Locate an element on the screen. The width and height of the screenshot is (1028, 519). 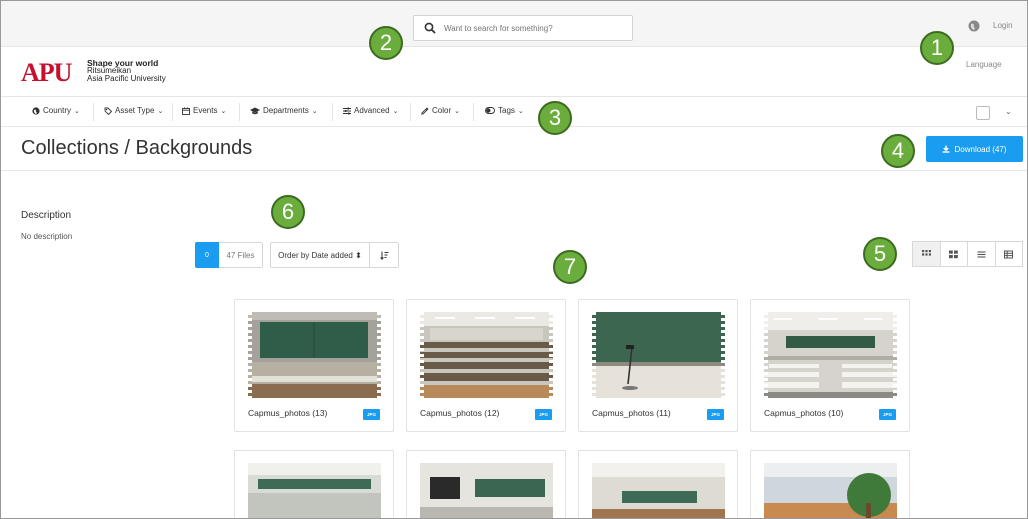
filter-country: Country ⌄ is located at coordinates (56, 110).